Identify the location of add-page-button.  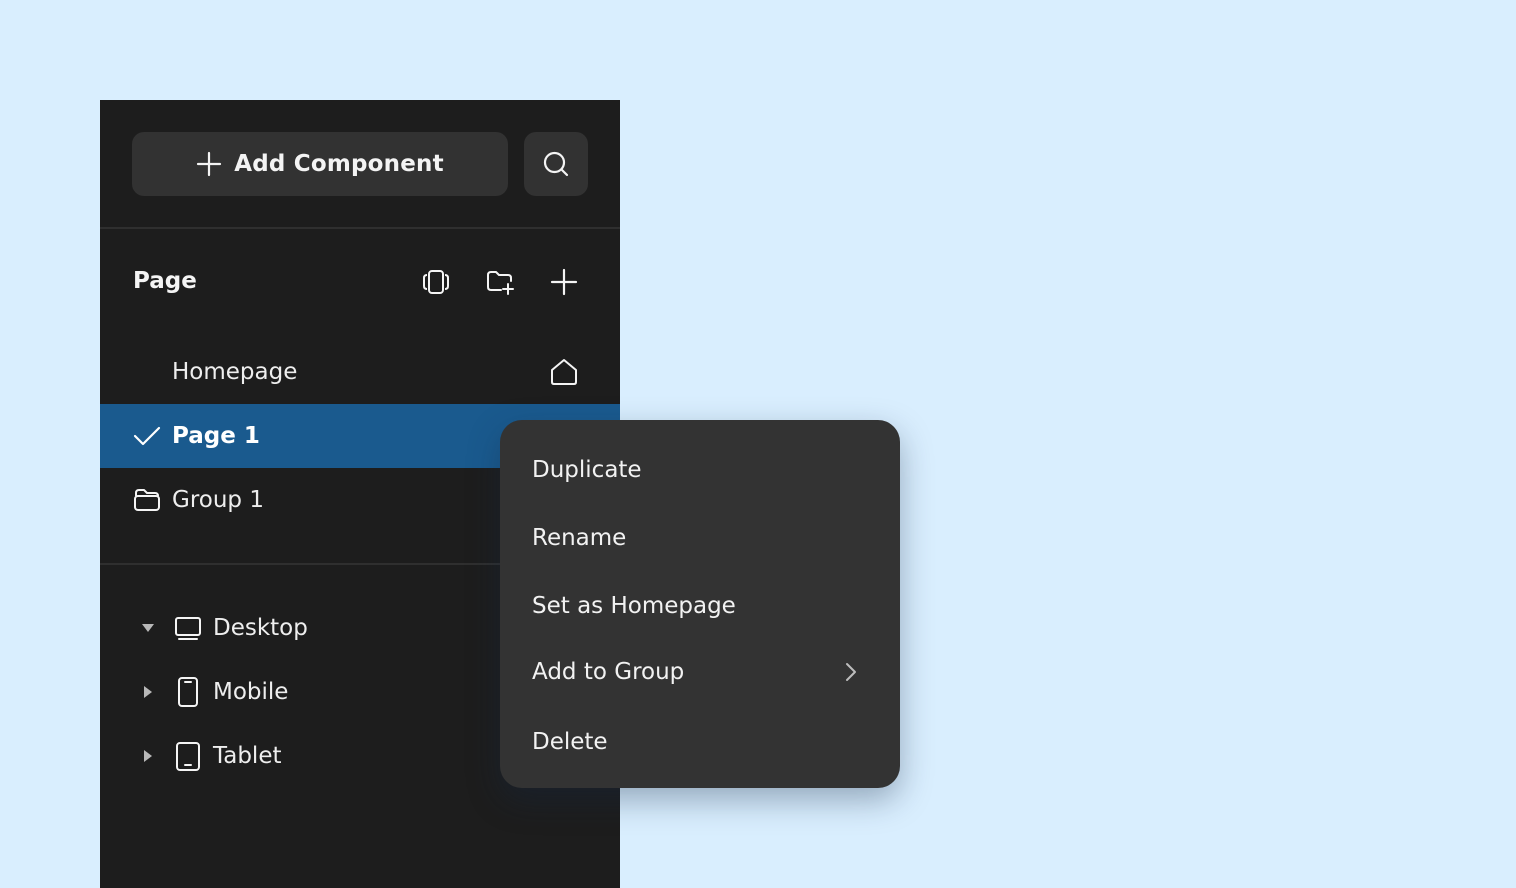
(564, 282).